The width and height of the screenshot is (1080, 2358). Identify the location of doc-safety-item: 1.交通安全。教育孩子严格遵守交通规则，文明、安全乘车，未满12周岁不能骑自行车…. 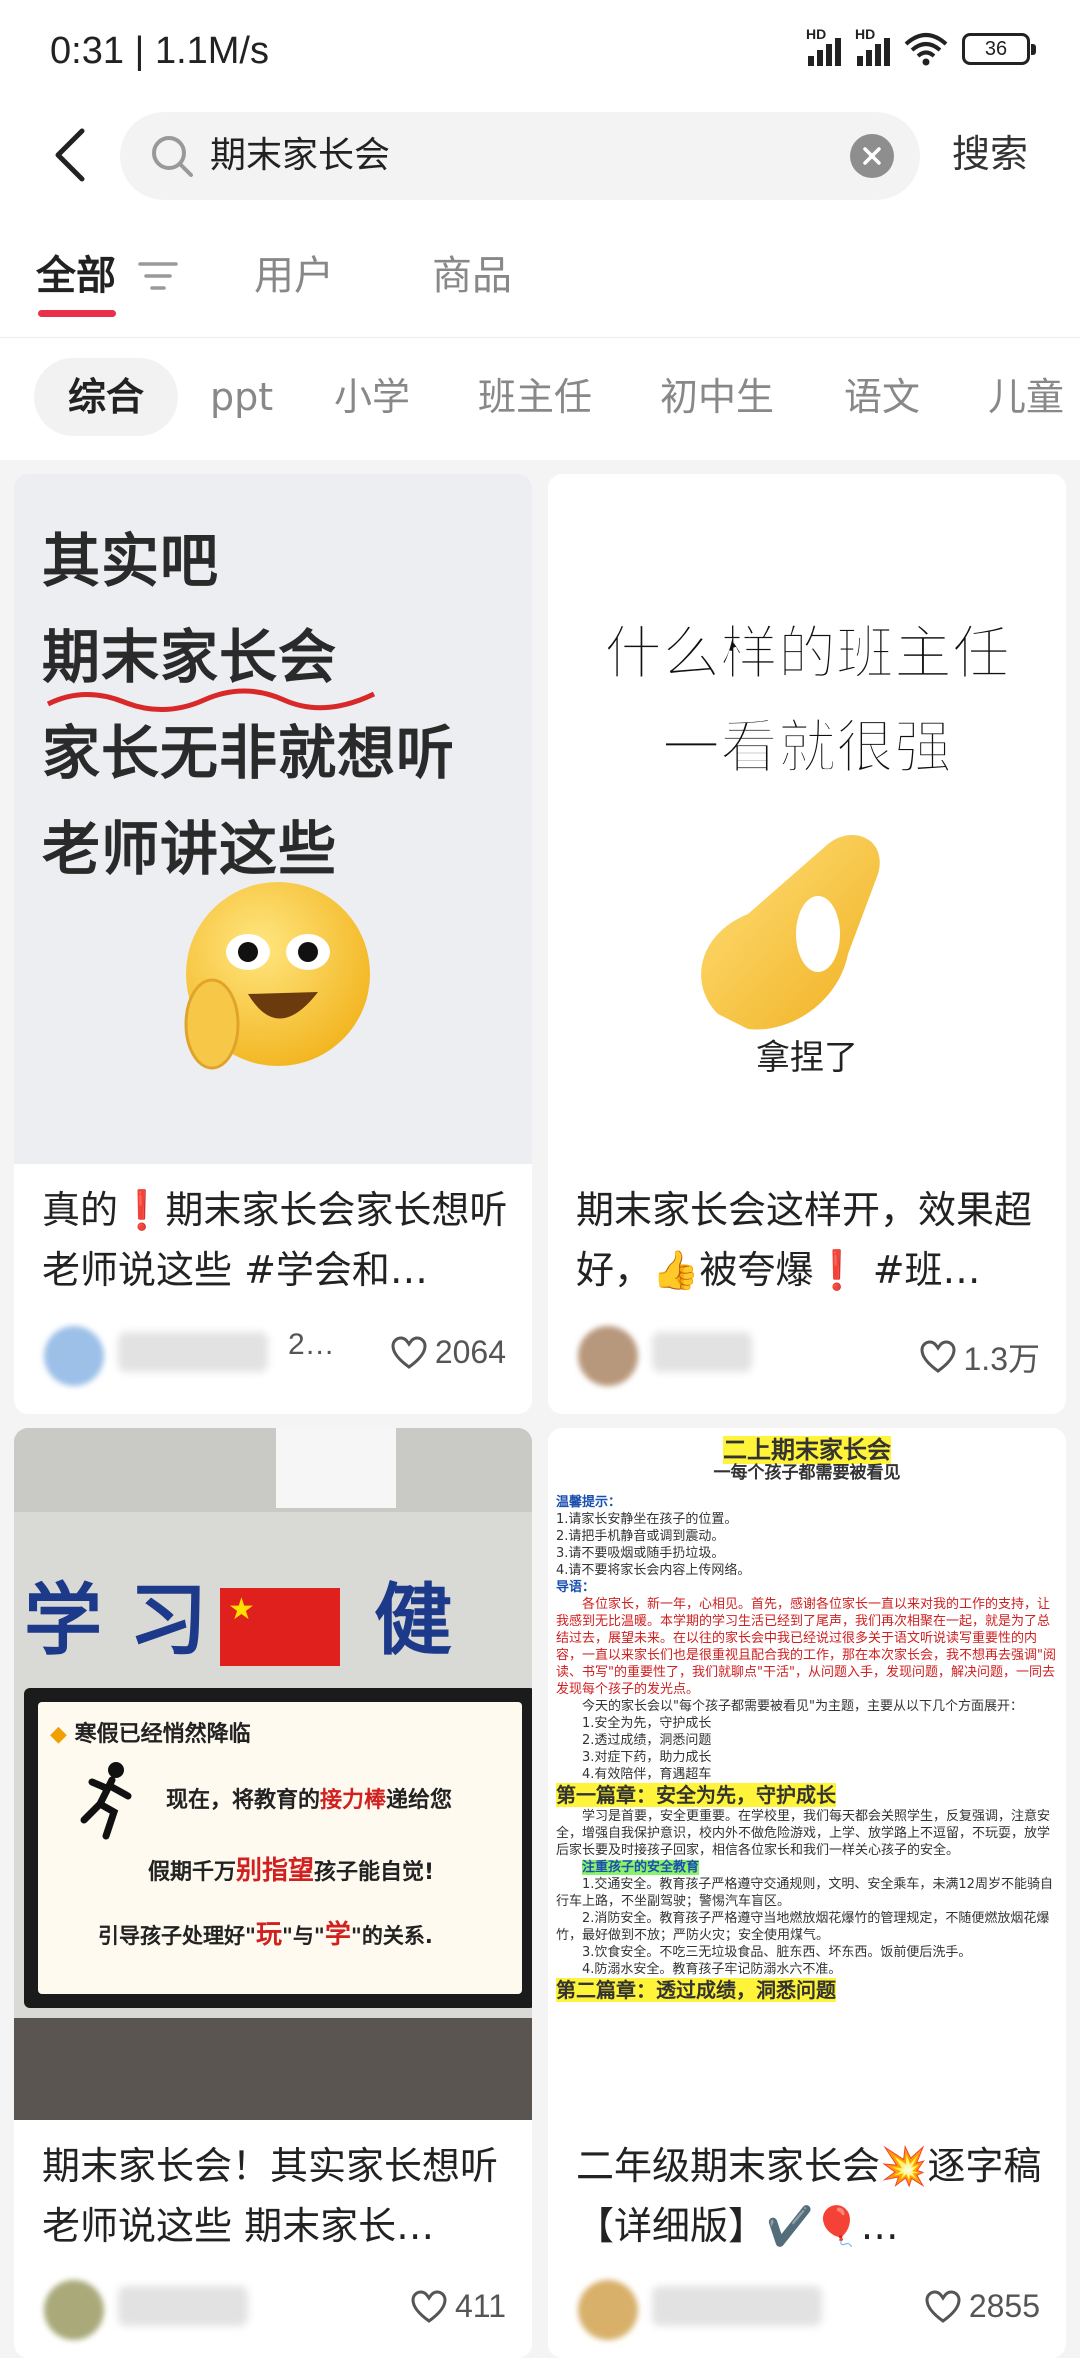
(804, 1893).